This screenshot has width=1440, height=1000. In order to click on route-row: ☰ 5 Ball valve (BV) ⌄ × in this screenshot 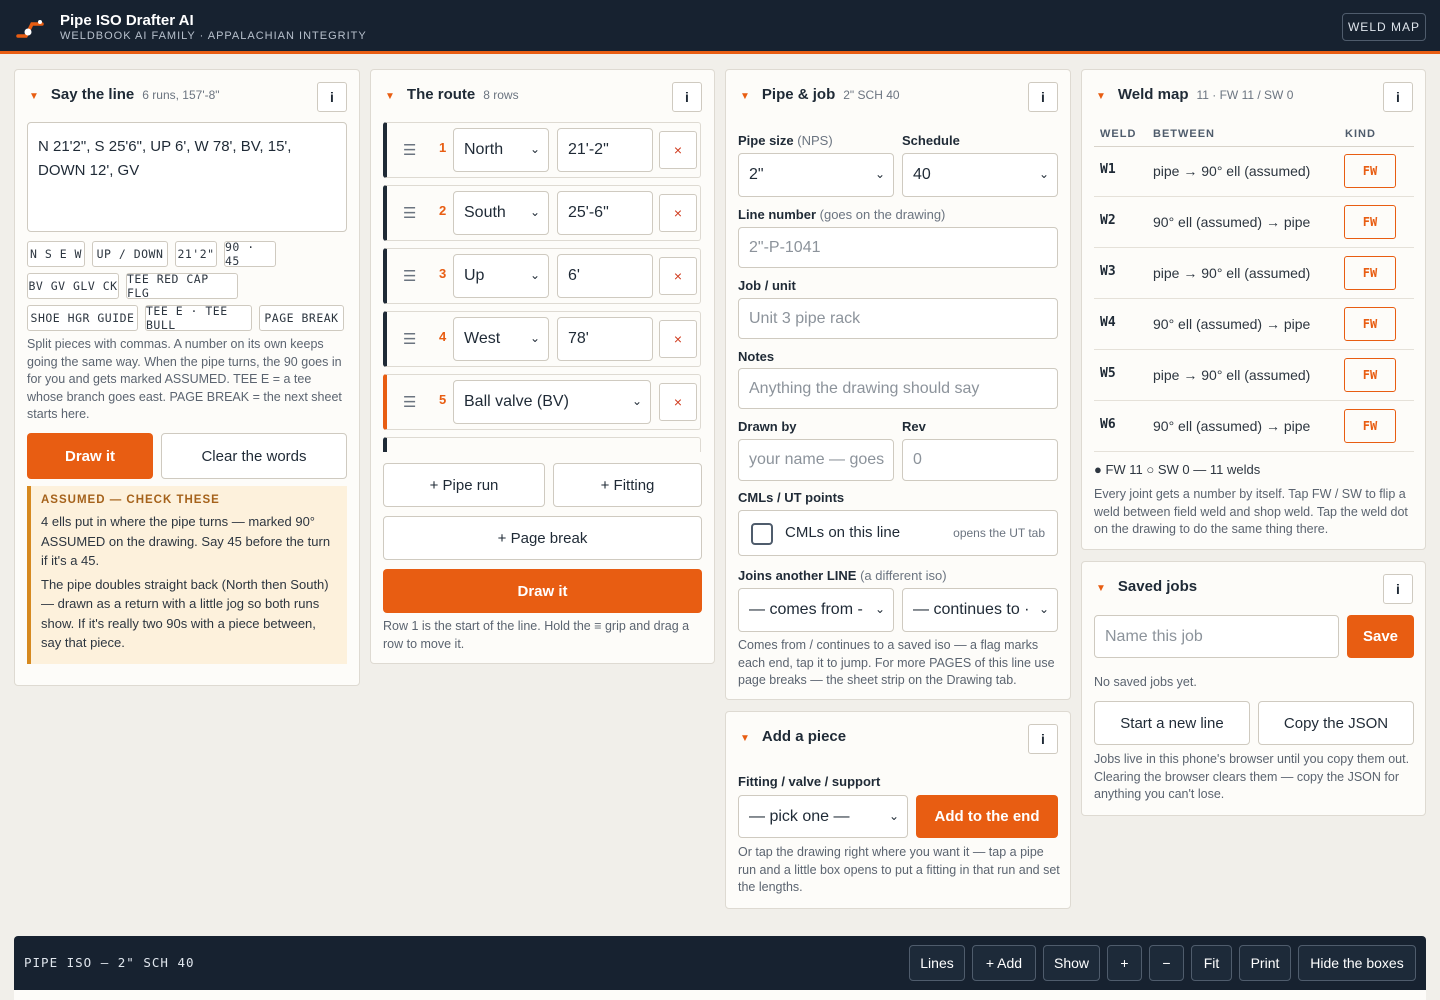, I will do `click(542, 402)`.